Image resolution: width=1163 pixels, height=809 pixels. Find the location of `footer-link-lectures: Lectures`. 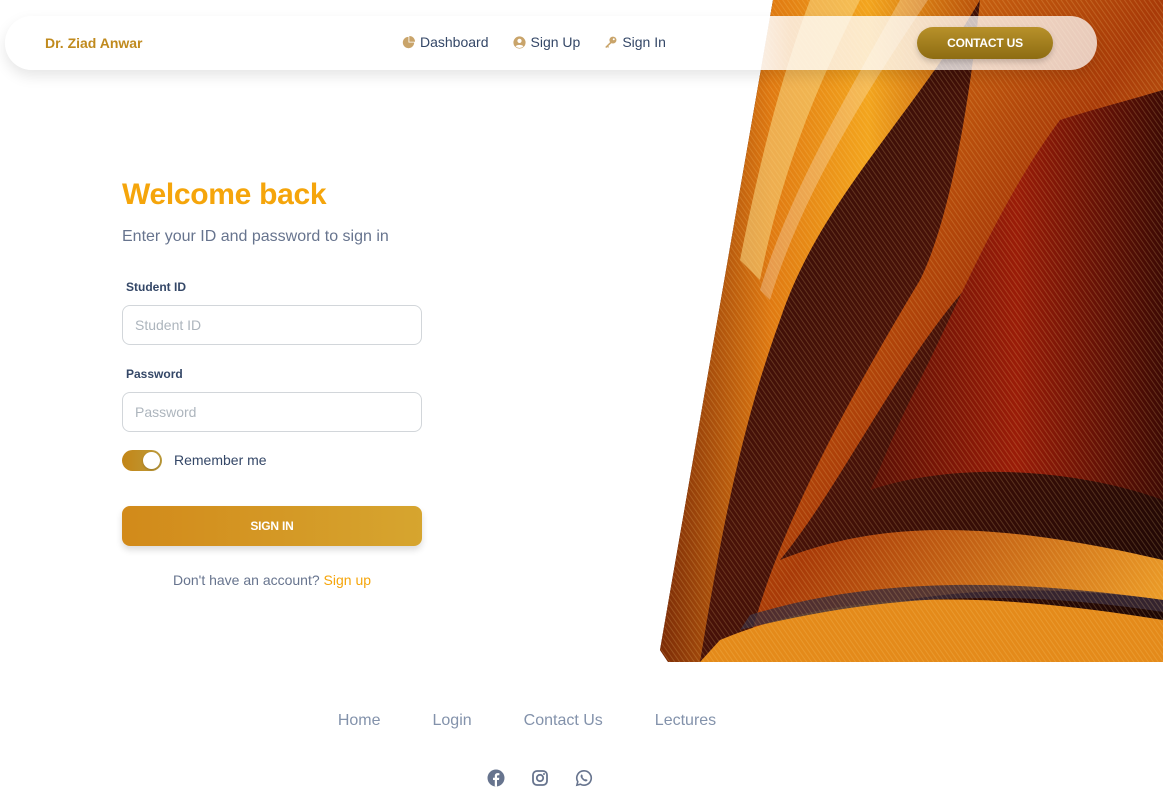

footer-link-lectures: Lectures is located at coordinates (685, 721).